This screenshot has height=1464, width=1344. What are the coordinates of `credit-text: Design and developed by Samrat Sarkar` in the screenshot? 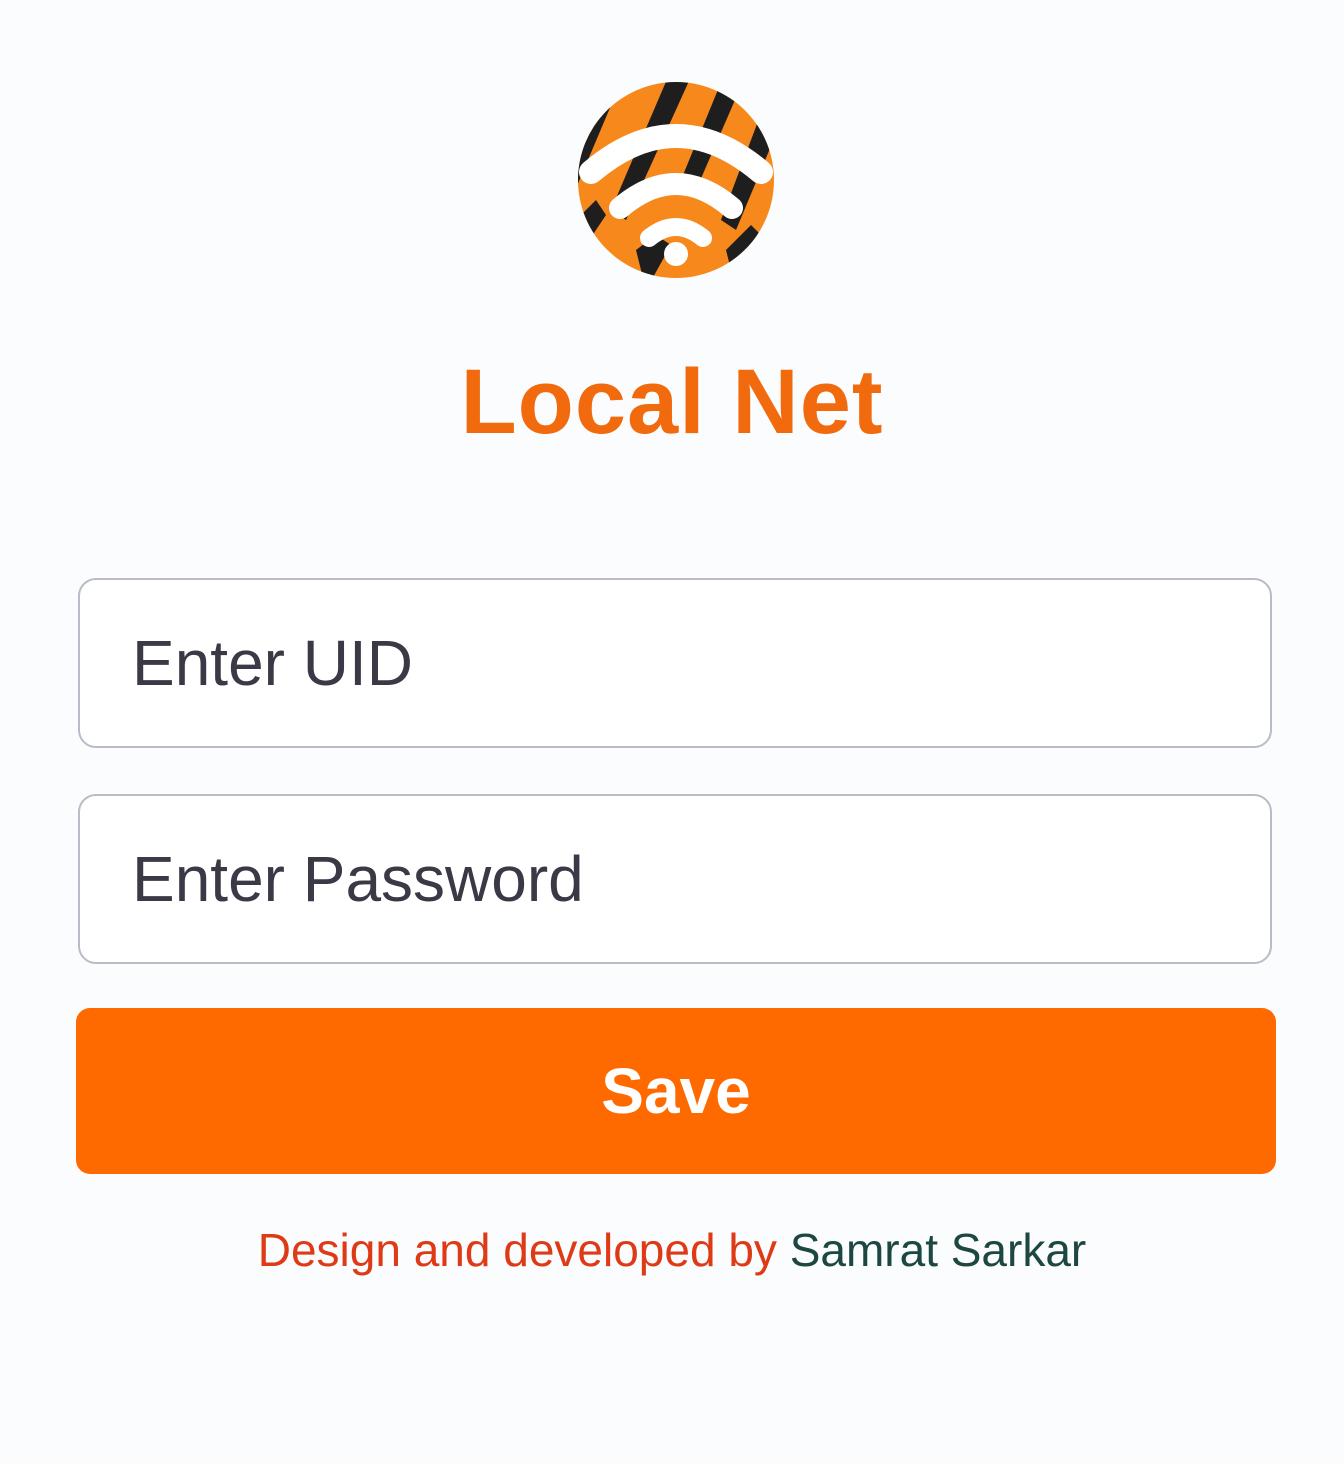 It's located at (672, 1250).